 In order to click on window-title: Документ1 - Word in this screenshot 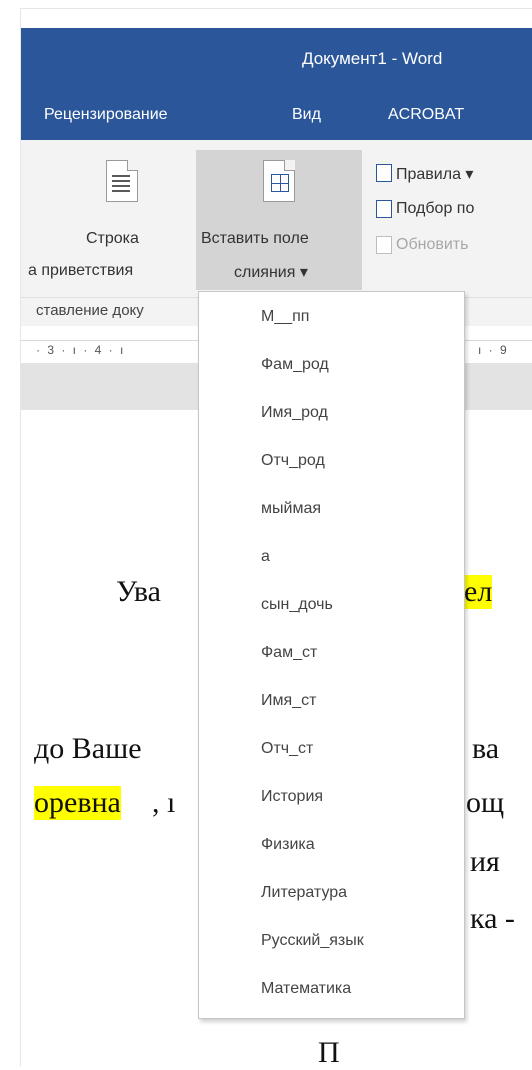, I will do `click(372, 58)`.